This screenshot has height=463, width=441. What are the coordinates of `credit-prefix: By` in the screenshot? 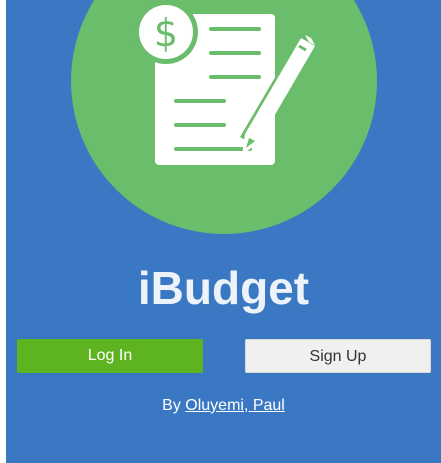 It's located at (174, 405).